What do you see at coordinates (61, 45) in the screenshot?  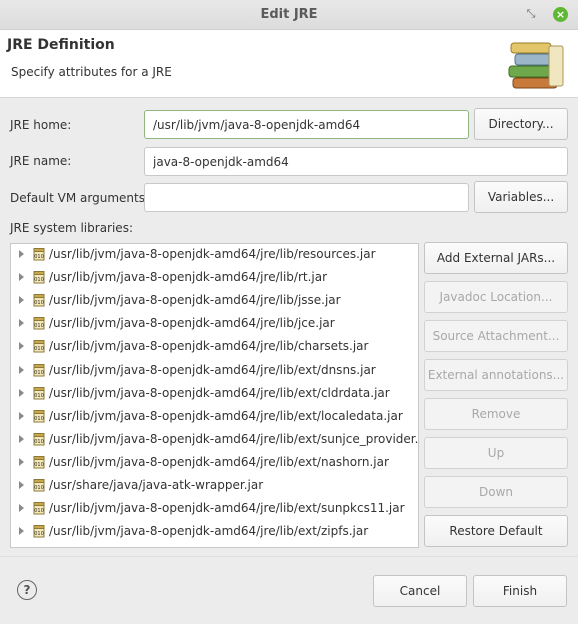 I see `header-title: JRE Definition` at bounding box center [61, 45].